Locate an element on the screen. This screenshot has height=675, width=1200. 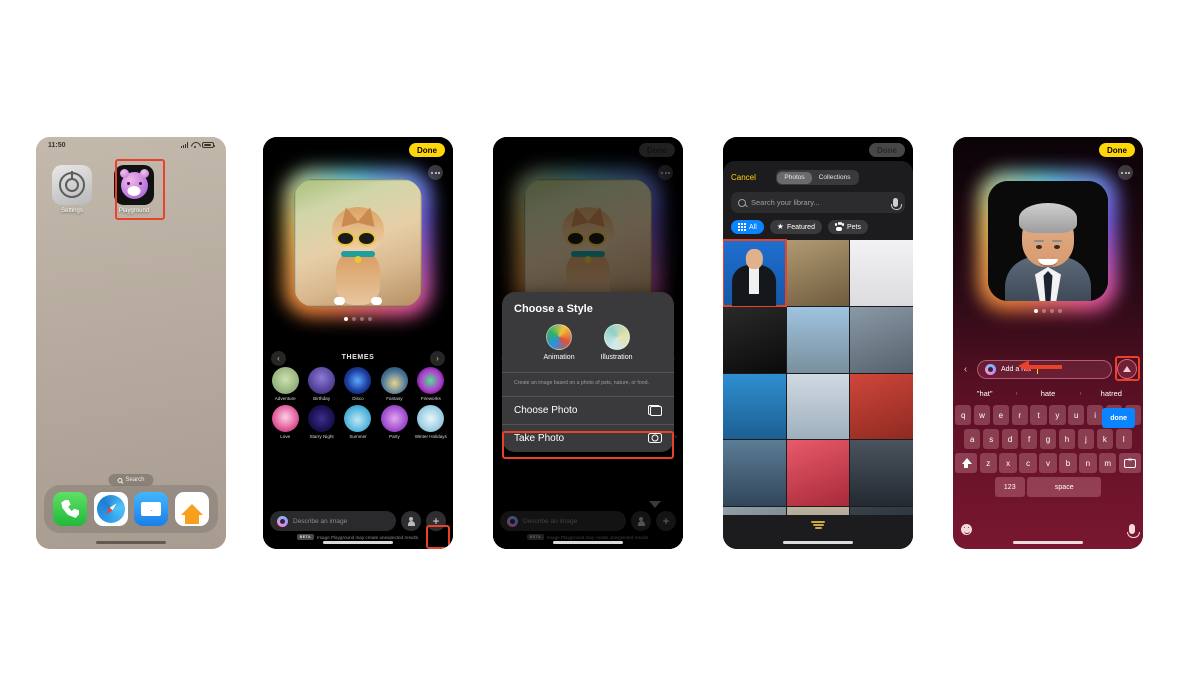
key-s: s is located at coordinates (991, 439).